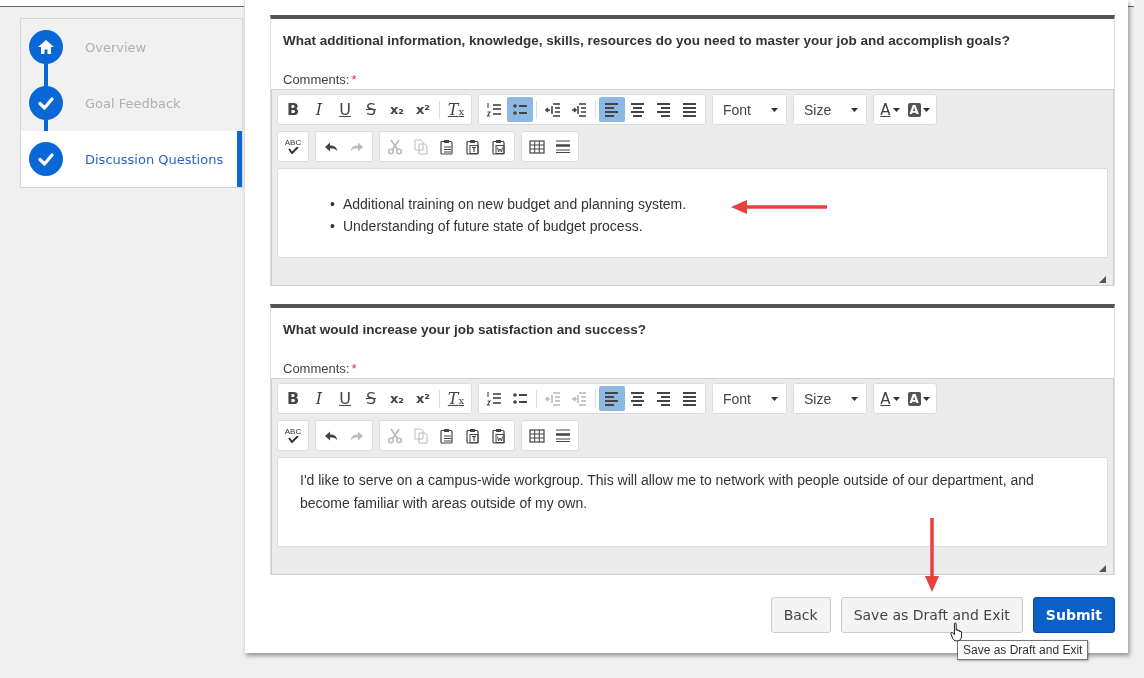  Describe the element at coordinates (667, 492) in the screenshot. I see `comment-text: I'd like to serve on a campus-wide workgroup. This will allow me to network with people outside of our department, and become familiar with areas outside of my own.` at that location.